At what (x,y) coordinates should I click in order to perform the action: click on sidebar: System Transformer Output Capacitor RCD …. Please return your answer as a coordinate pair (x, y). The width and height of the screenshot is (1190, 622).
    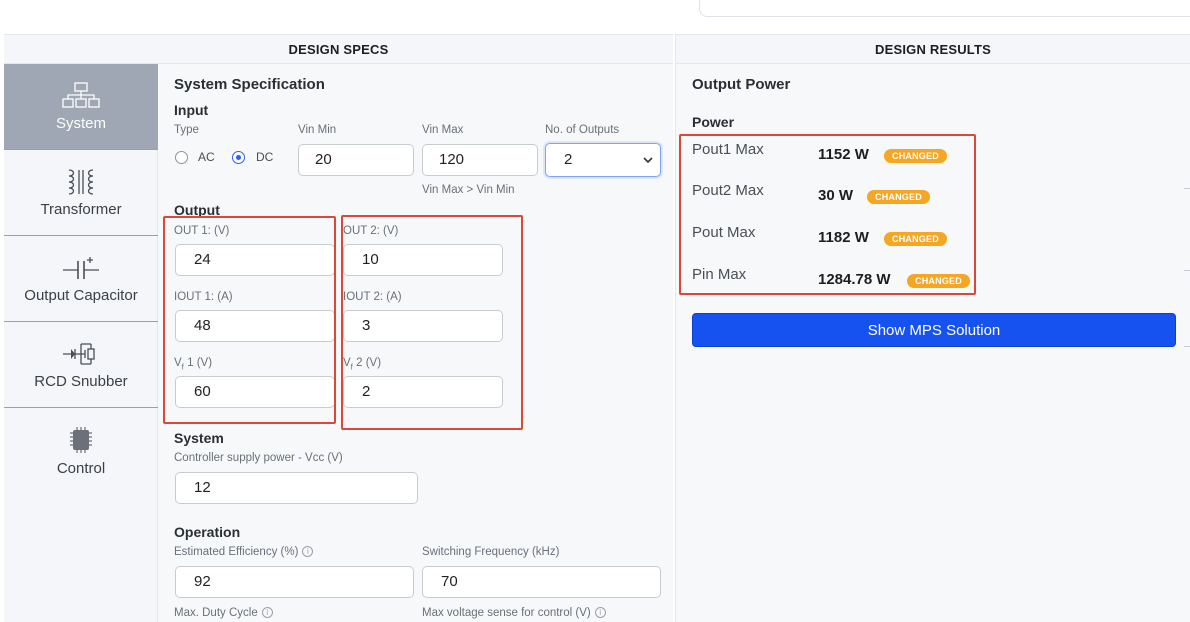
    Looking at the image, I should click on (81, 343).